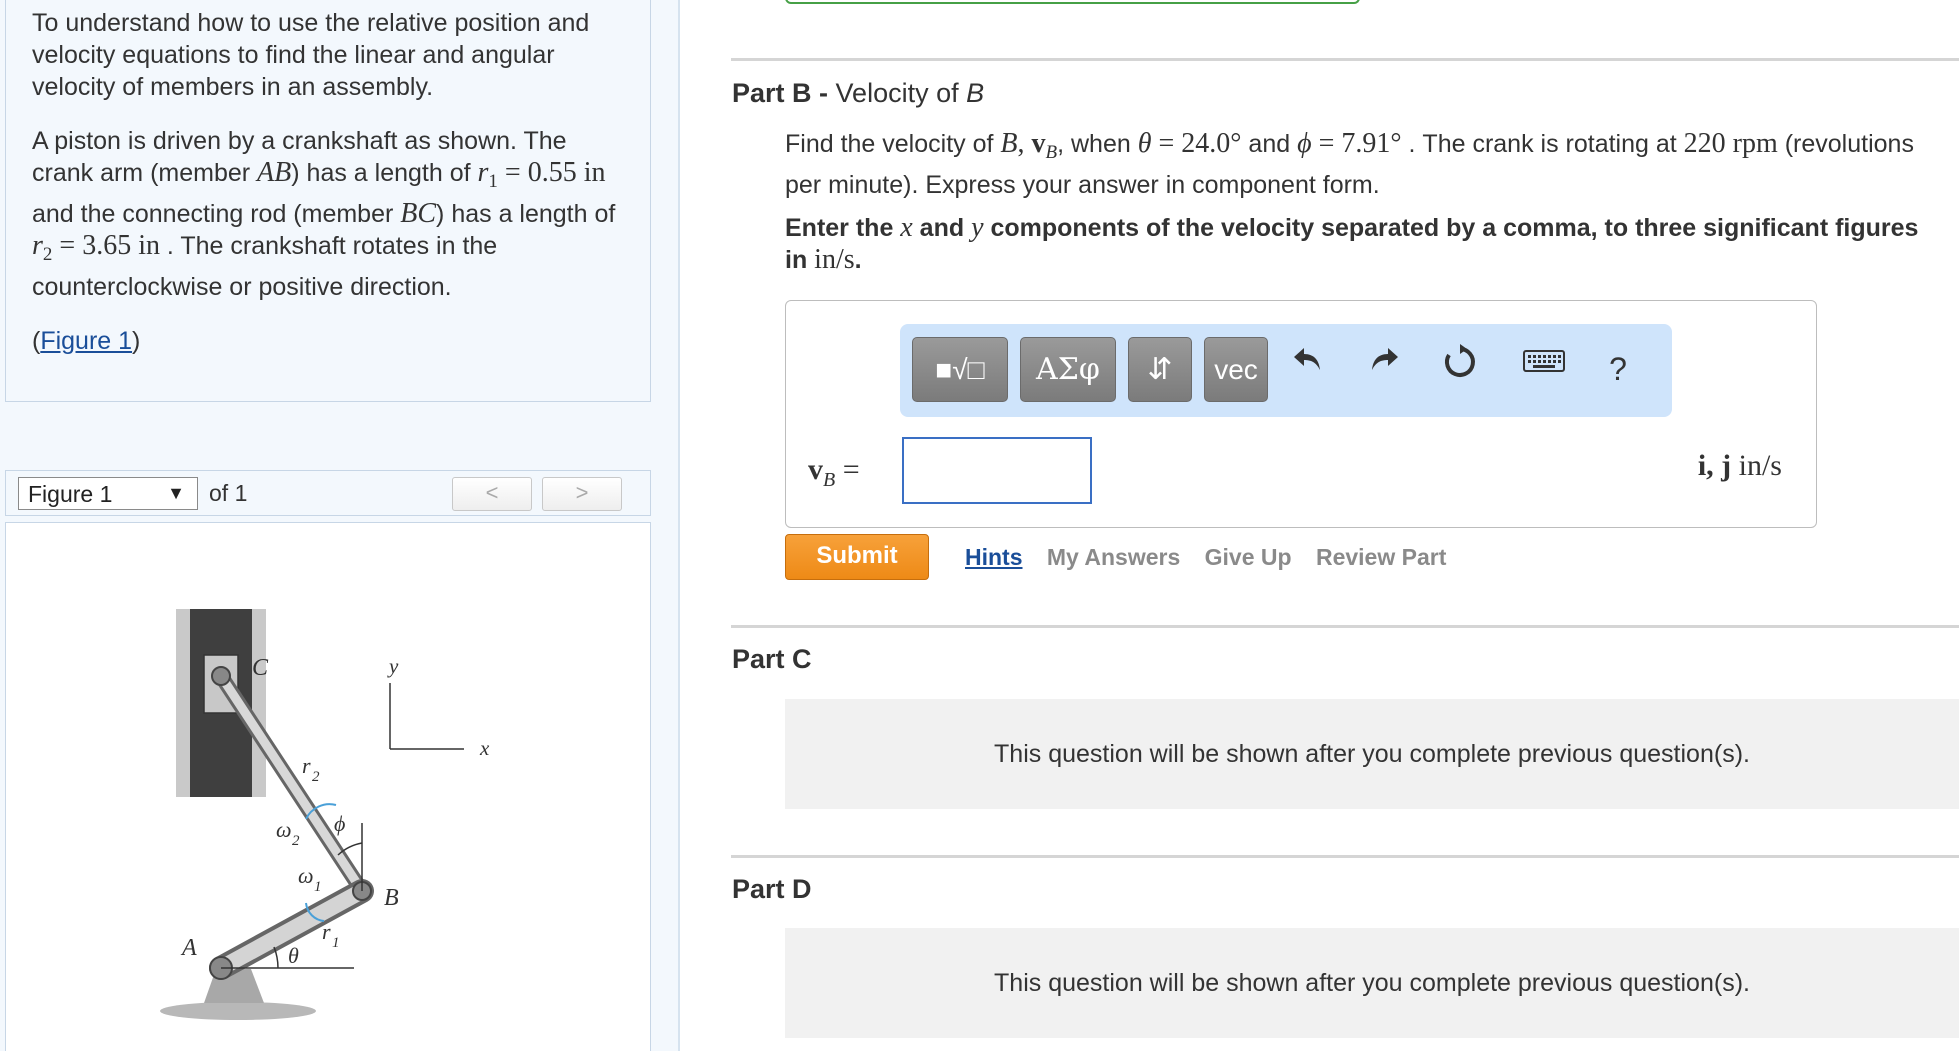 The height and width of the screenshot is (1051, 1959). What do you see at coordinates (772, 889) in the screenshot?
I see `part-d-title: Part D` at bounding box center [772, 889].